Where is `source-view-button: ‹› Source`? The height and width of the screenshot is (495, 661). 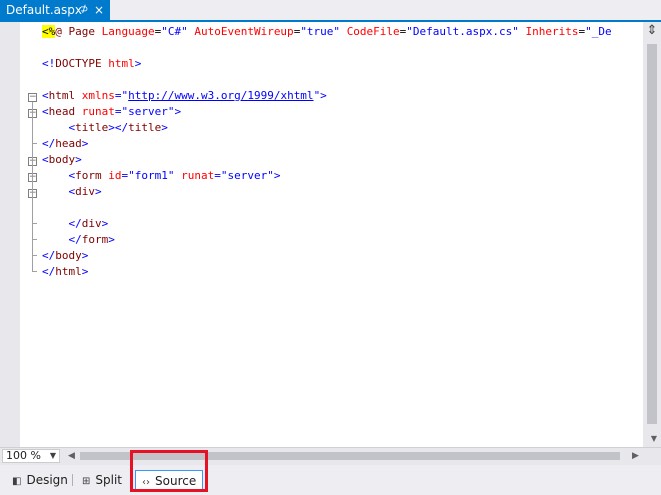
source-view-button: ‹› Source is located at coordinates (169, 480).